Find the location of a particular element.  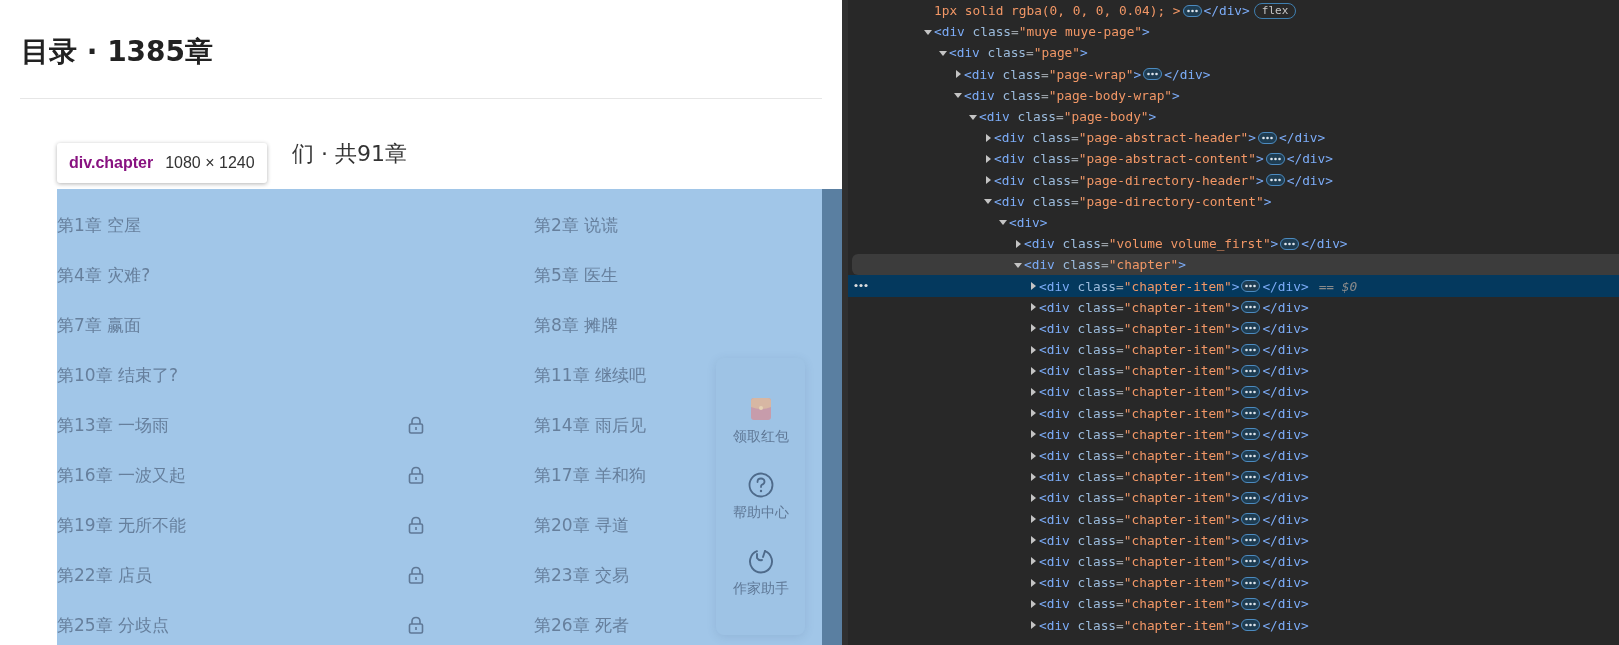

tooltip-size: 1080 × 1240 is located at coordinates (210, 163).